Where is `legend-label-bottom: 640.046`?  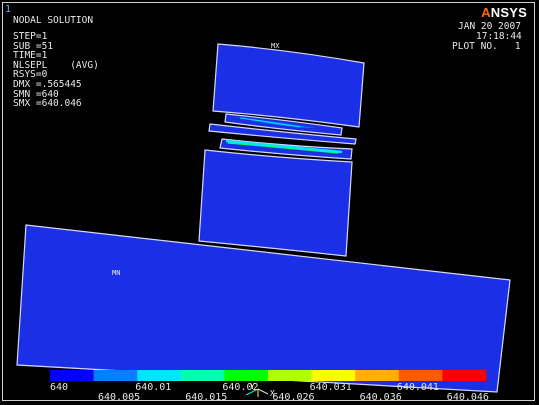 legend-label-bottom: 640.046 is located at coordinates (467, 397).